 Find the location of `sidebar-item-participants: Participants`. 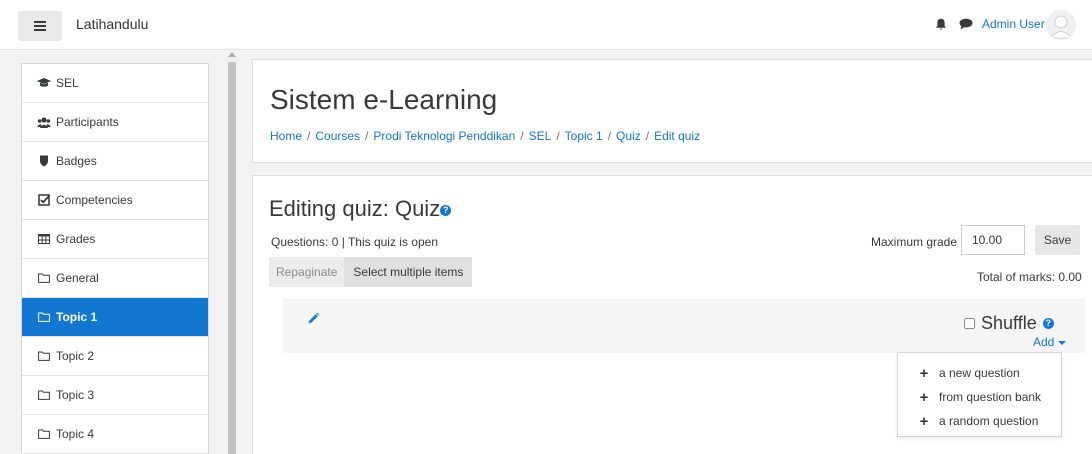

sidebar-item-participants: Participants is located at coordinates (115, 122).